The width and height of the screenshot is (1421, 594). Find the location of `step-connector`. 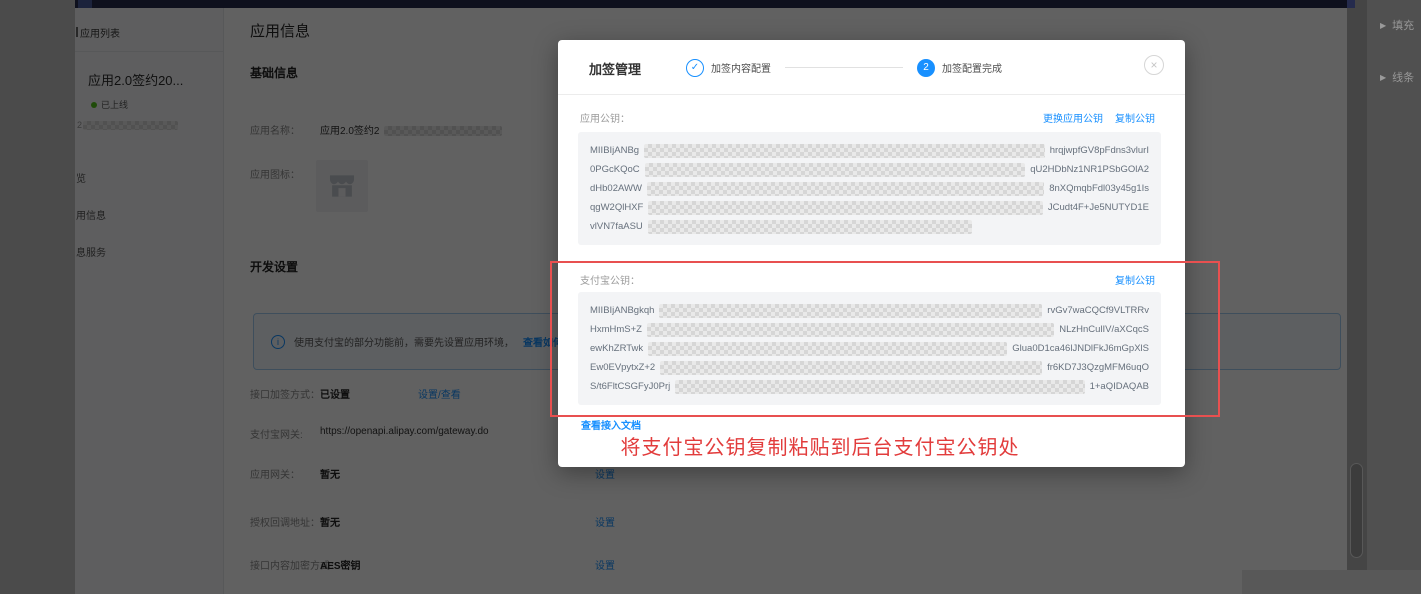

step-connector is located at coordinates (844, 67).